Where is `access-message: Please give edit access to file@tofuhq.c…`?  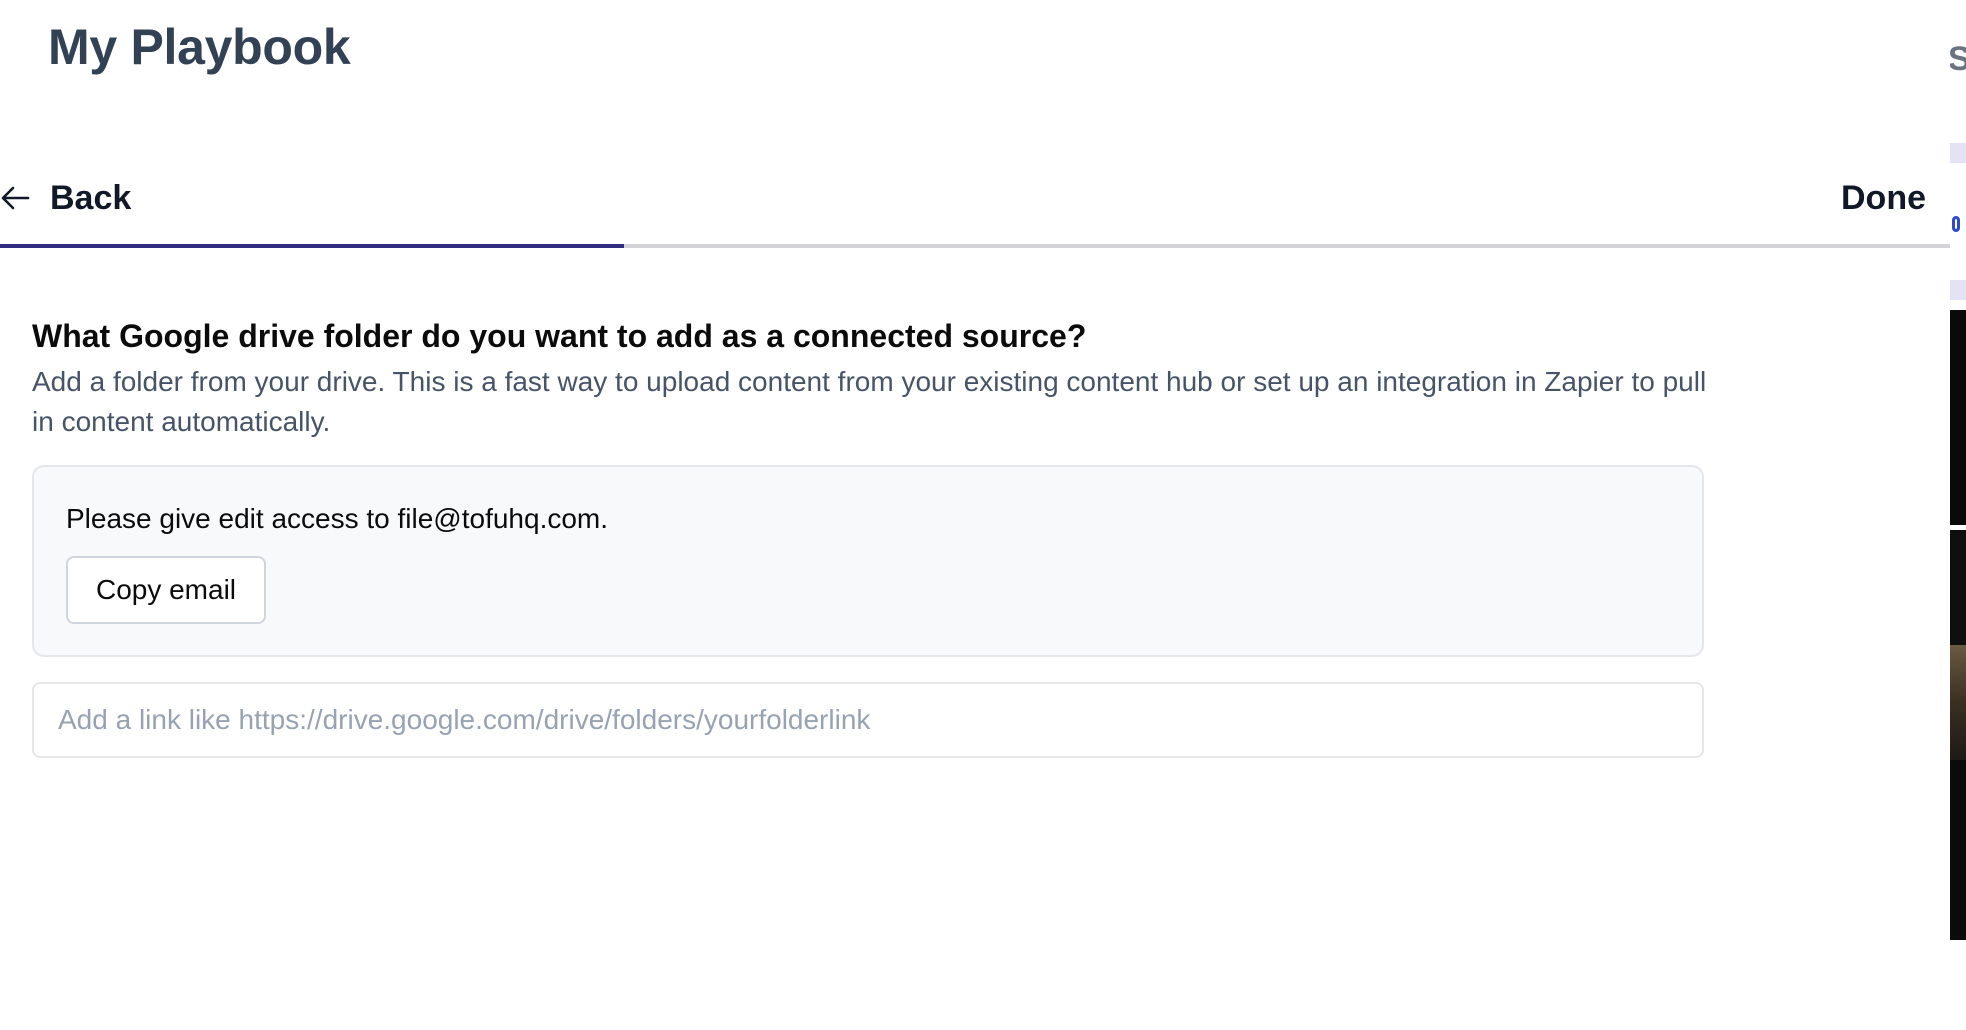
access-message: Please give edit access to file@tofuhq.c… is located at coordinates (337, 518).